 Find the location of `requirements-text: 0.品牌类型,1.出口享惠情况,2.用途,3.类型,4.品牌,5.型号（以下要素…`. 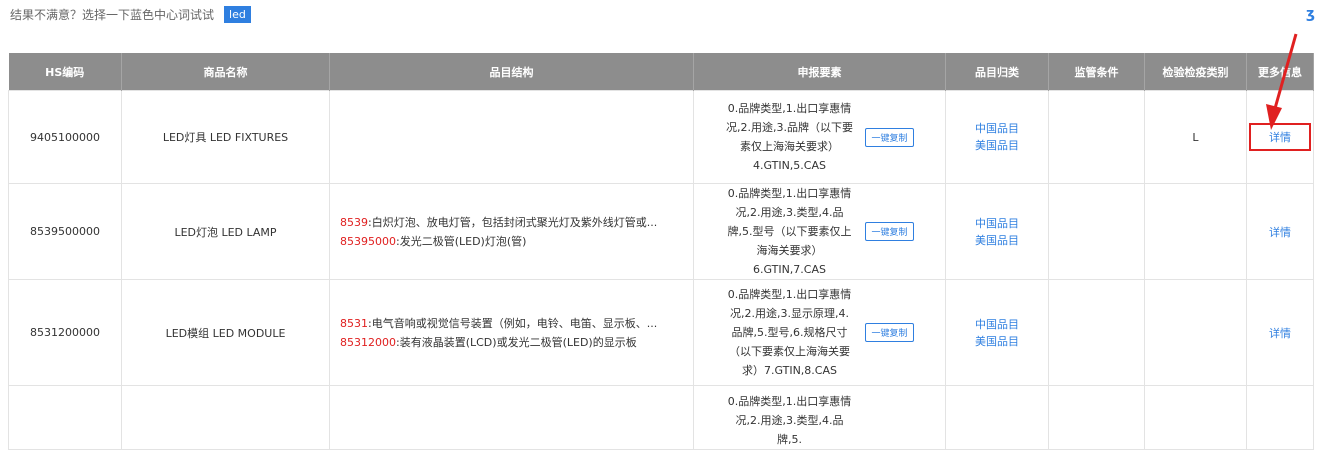

requirements-text: 0.品牌类型,1.出口享惠情况,2.用途,3.类型,4.品牌,5.型号（以下要素… is located at coordinates (789, 231).